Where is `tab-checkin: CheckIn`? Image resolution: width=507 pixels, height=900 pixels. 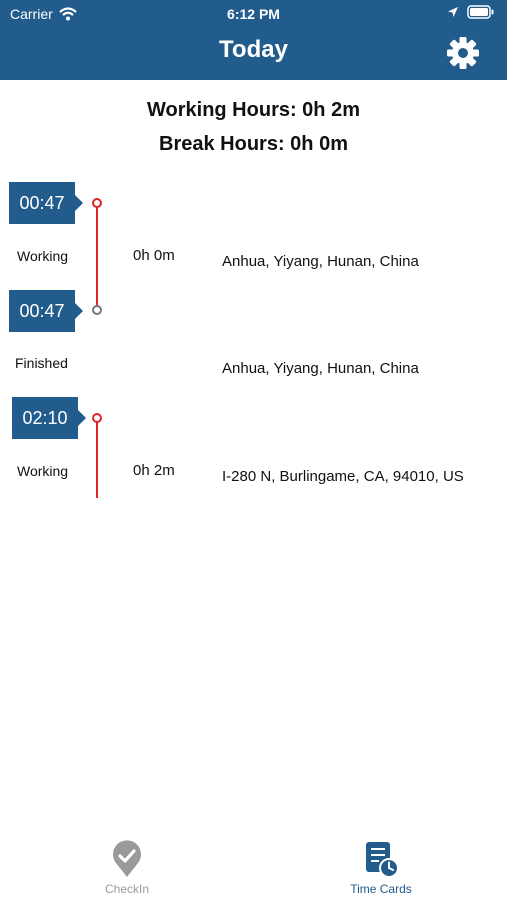
tab-checkin: CheckIn is located at coordinates (127, 870).